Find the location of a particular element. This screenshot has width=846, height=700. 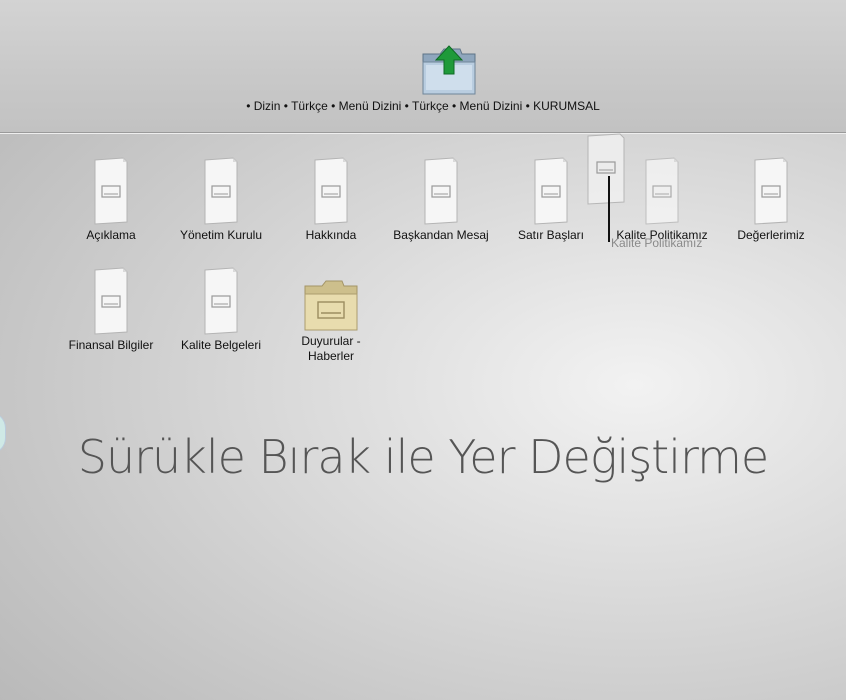

item-aciklama: Açıklama is located at coordinates (111, 199).